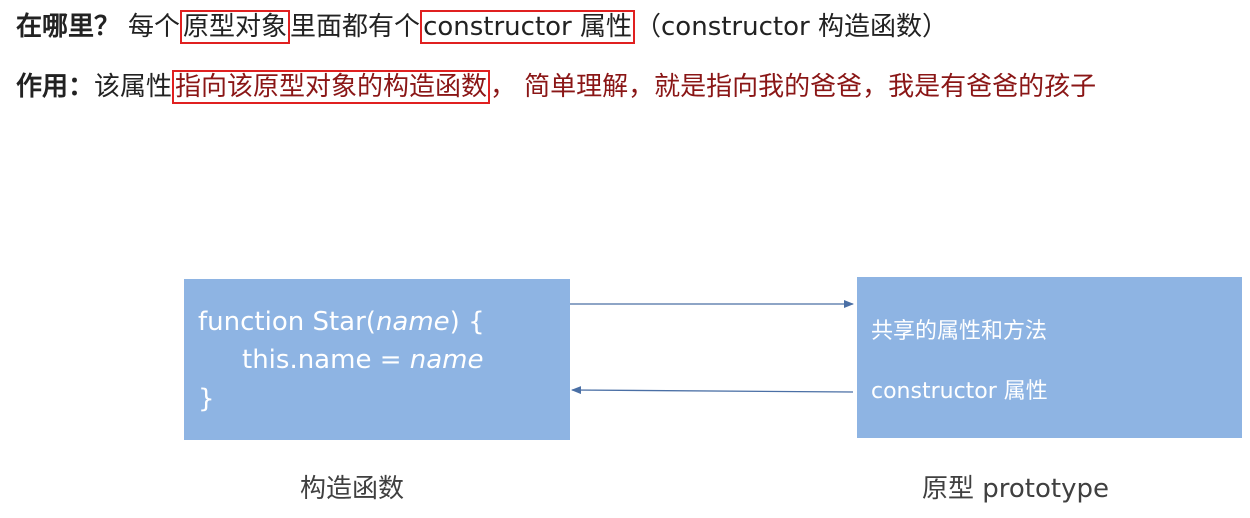  Describe the element at coordinates (1015, 489) in the screenshot. I see `prototype-caption: 原型 prototype` at that location.